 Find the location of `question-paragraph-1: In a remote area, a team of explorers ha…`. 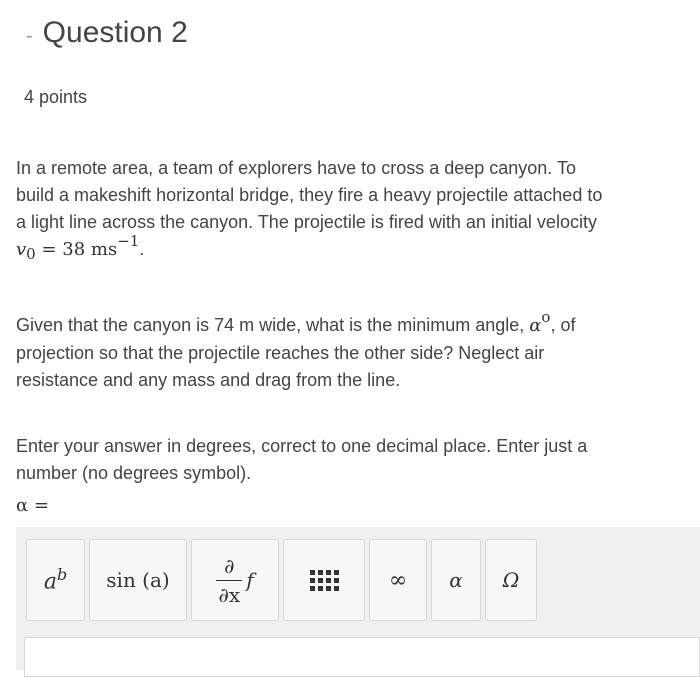

question-paragraph-1: In a remote area, a team of explorers ha… is located at coordinates (309, 210).